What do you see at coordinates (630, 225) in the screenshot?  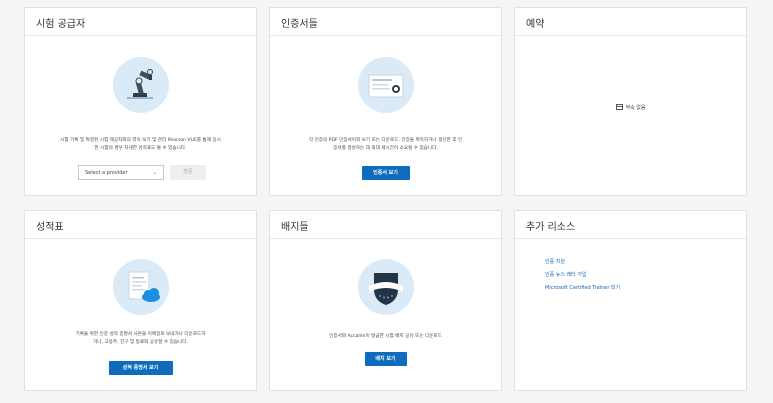 I see `card-title: 추가 리소스` at bounding box center [630, 225].